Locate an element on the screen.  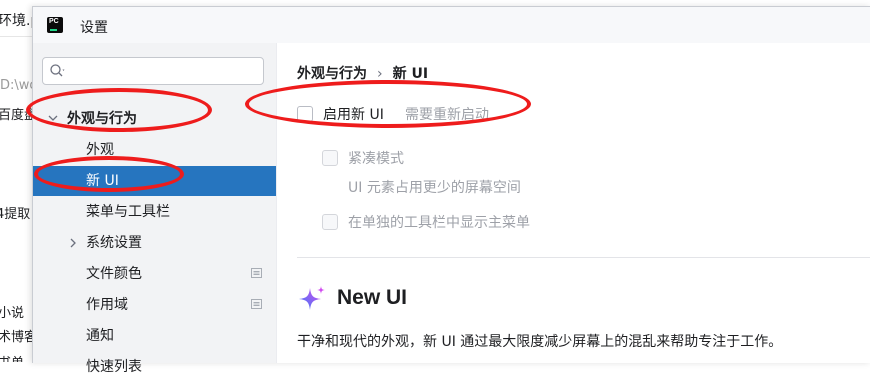
breadcrumb-current: 新 UI is located at coordinates (410, 74).